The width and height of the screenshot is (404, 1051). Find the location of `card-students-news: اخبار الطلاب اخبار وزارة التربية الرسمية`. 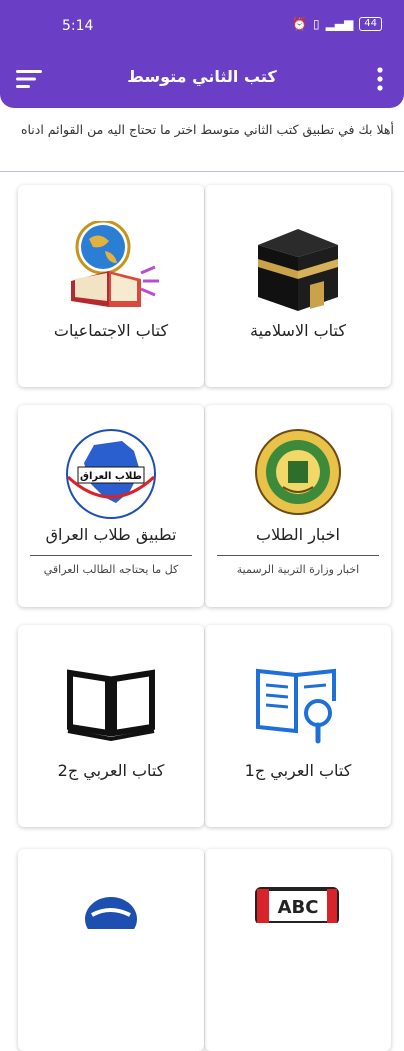

card-students-news: اخبار الطلاب اخبار وزارة التربية الرسمية is located at coordinates (298, 506).